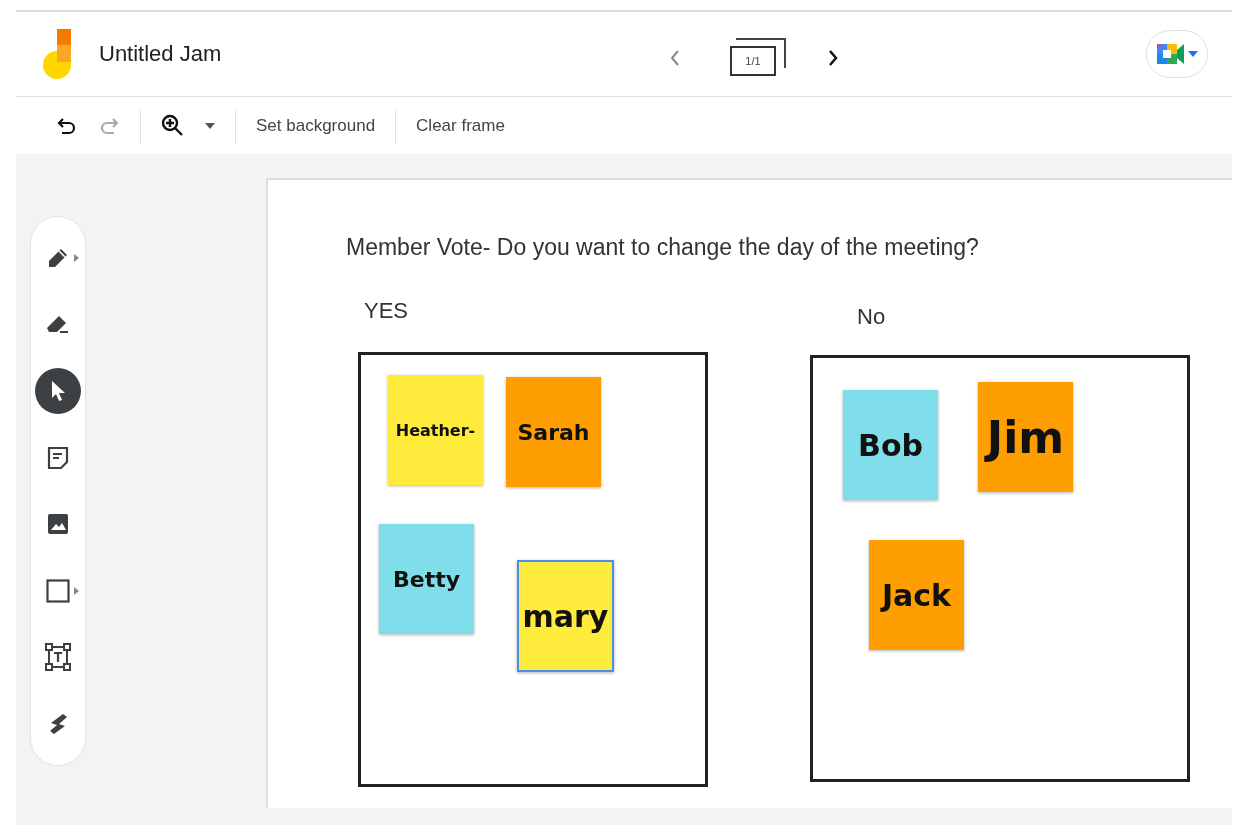 This screenshot has width=1238, height=825. What do you see at coordinates (553, 432) in the screenshot?
I see `sticky-note: Sarah` at bounding box center [553, 432].